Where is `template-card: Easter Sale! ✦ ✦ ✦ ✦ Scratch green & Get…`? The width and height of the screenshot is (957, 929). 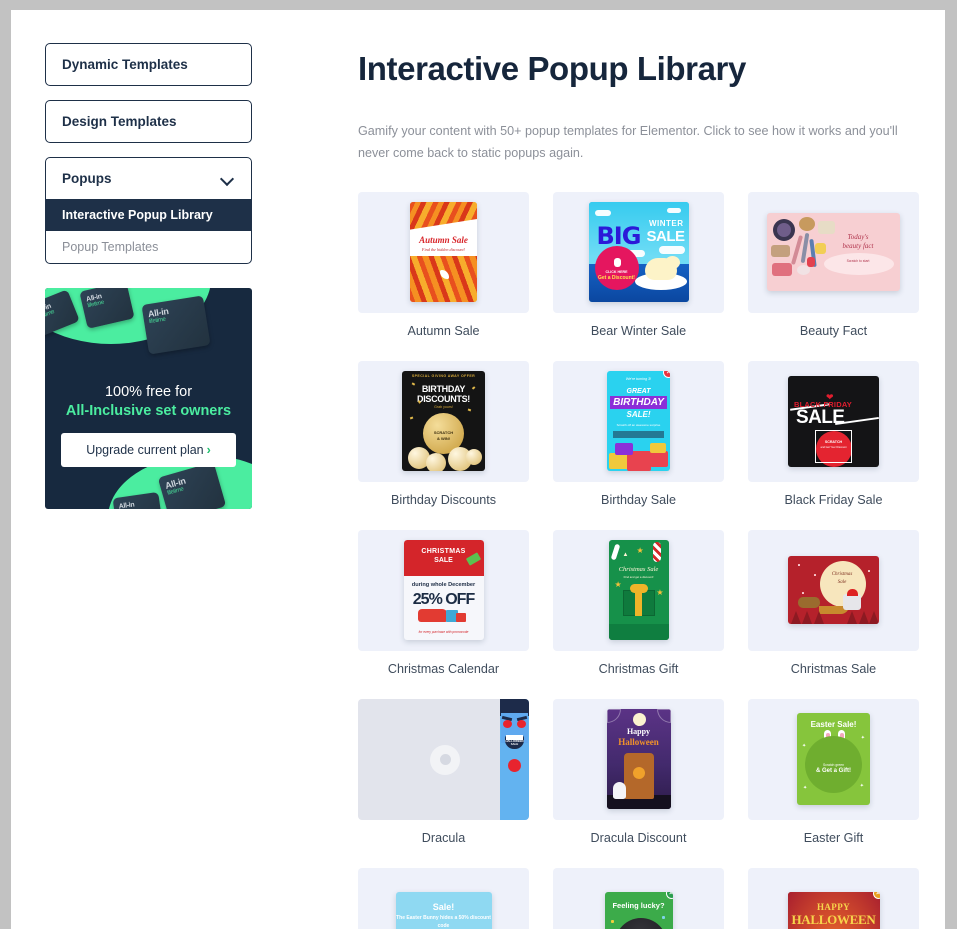 template-card: Easter Sale! ✦ ✦ ✦ ✦ Scratch green & Get… is located at coordinates (833, 771).